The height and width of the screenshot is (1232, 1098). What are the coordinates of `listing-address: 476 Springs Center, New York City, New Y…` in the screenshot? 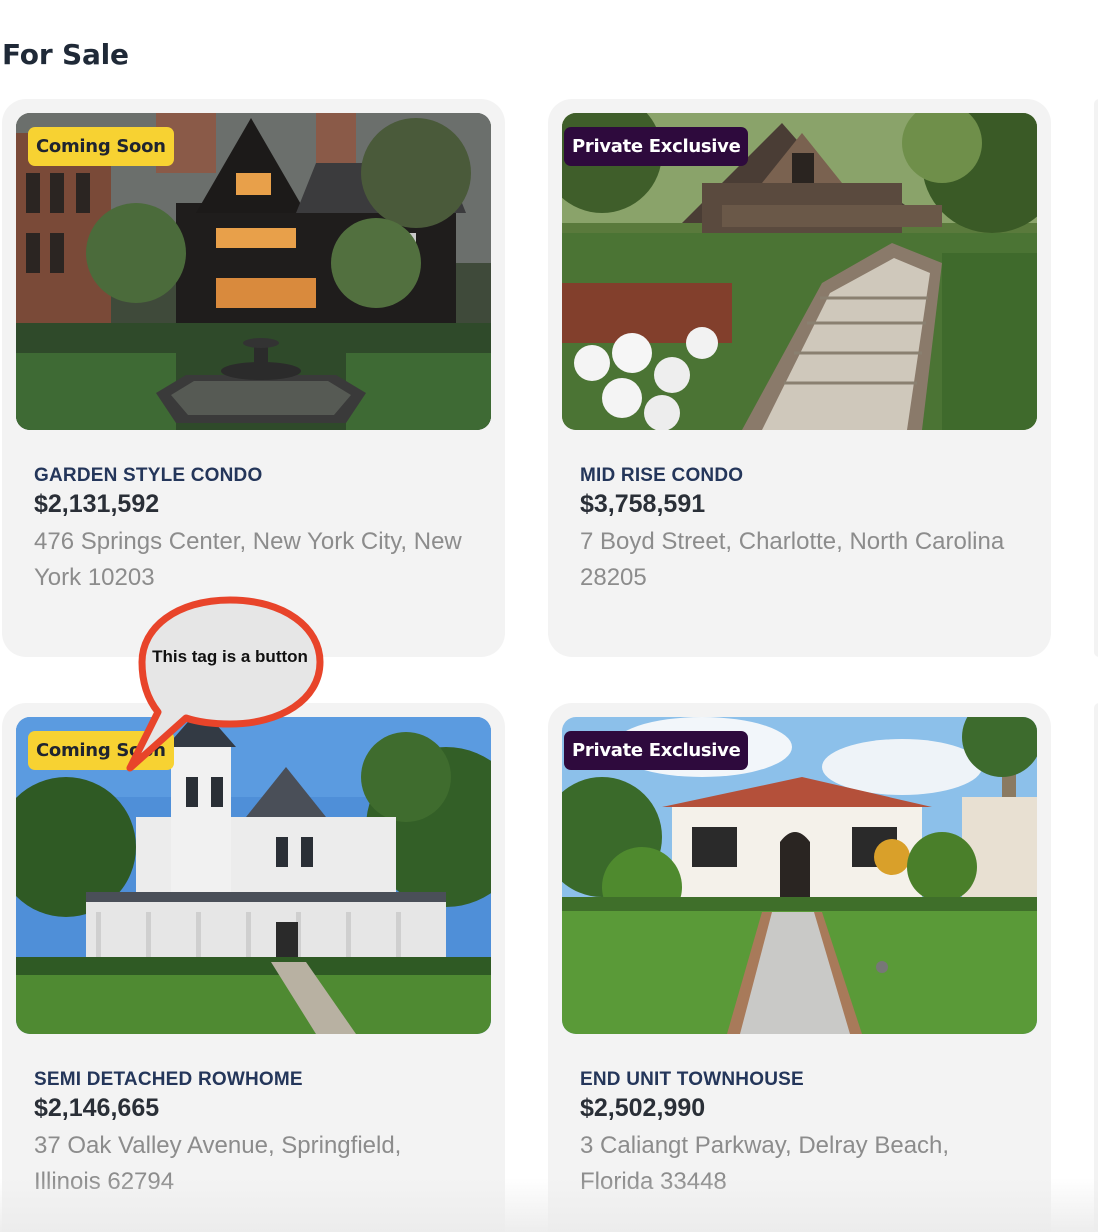 It's located at (248, 559).